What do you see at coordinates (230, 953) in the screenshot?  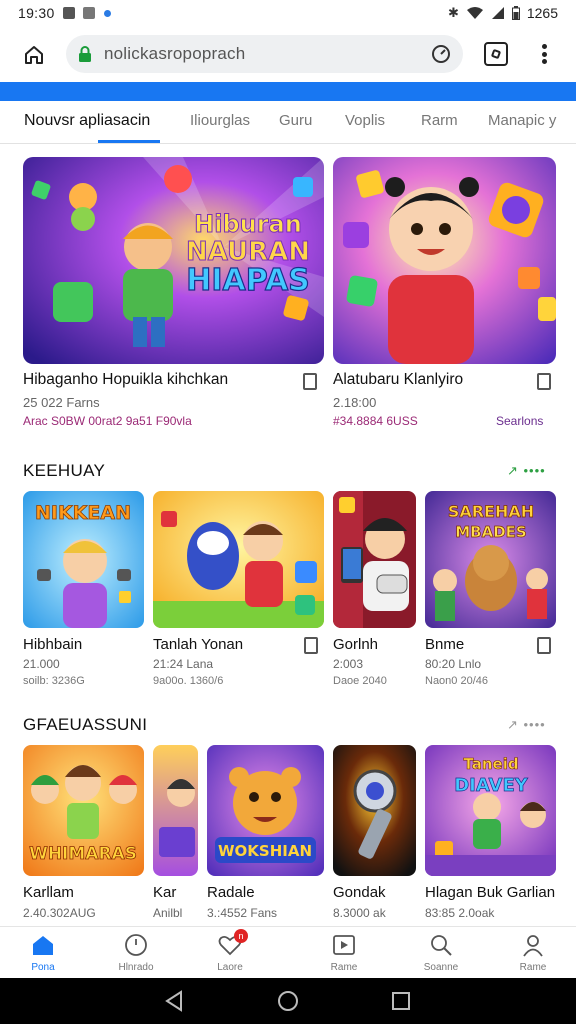 I see `nav-likes: n Laore` at bounding box center [230, 953].